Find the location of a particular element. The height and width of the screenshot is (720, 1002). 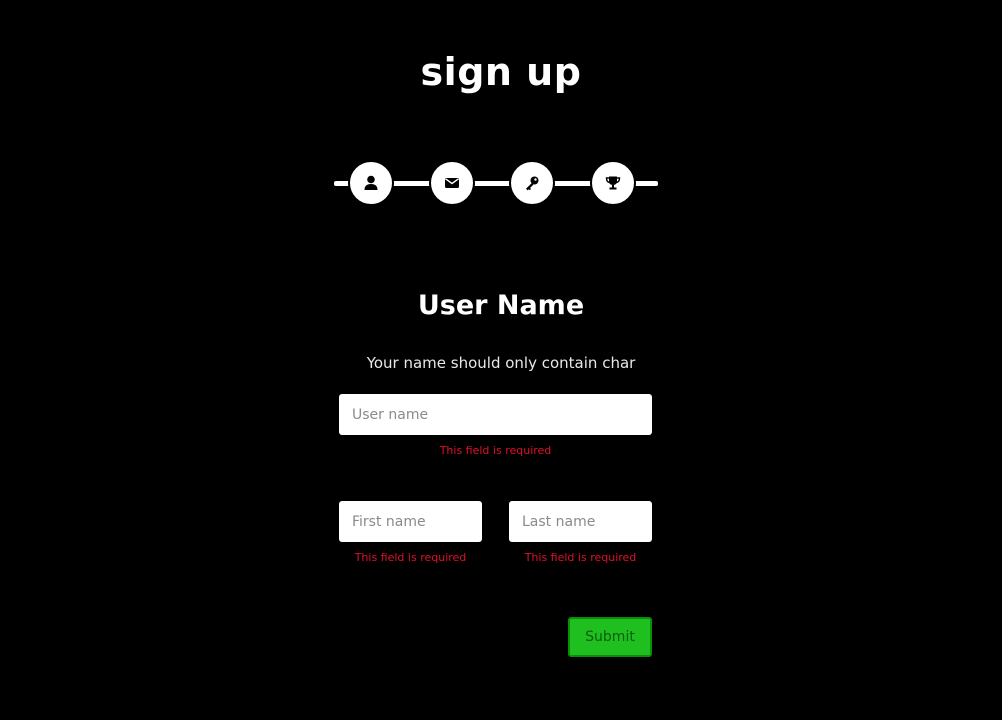

last-name-input is located at coordinates (580, 521).